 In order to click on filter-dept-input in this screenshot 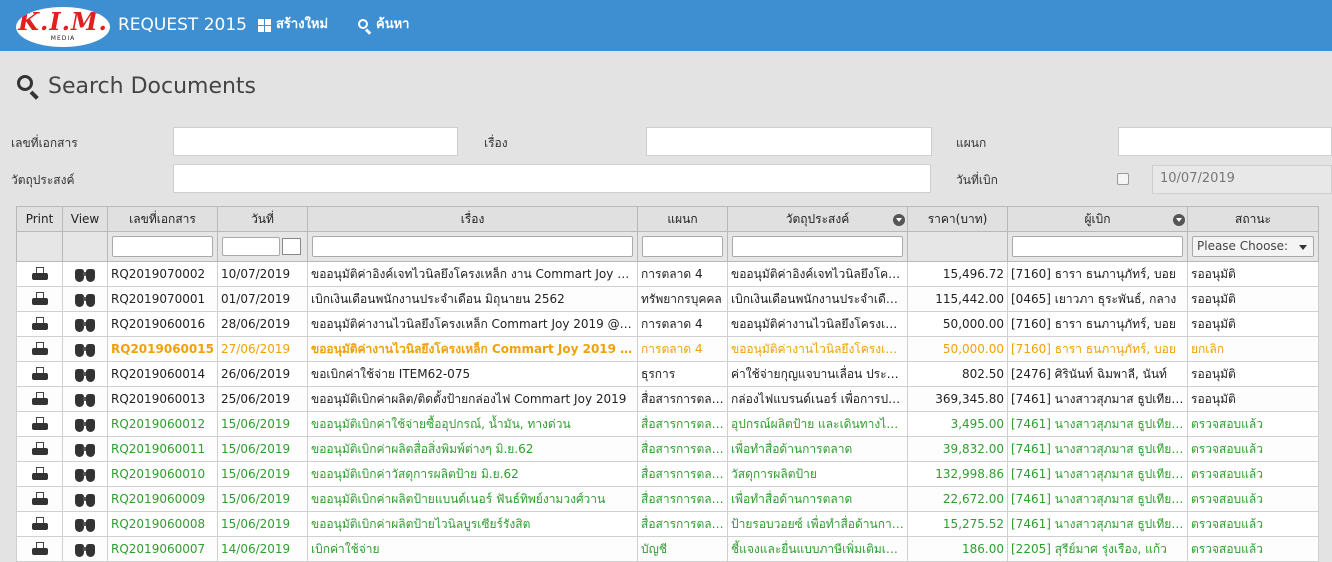, I will do `click(682, 246)`.